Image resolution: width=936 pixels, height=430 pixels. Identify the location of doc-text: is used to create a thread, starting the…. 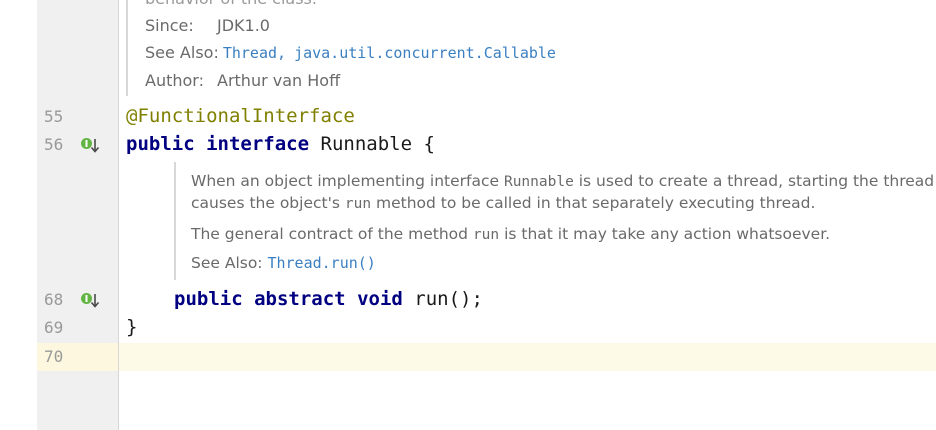
(756, 181).